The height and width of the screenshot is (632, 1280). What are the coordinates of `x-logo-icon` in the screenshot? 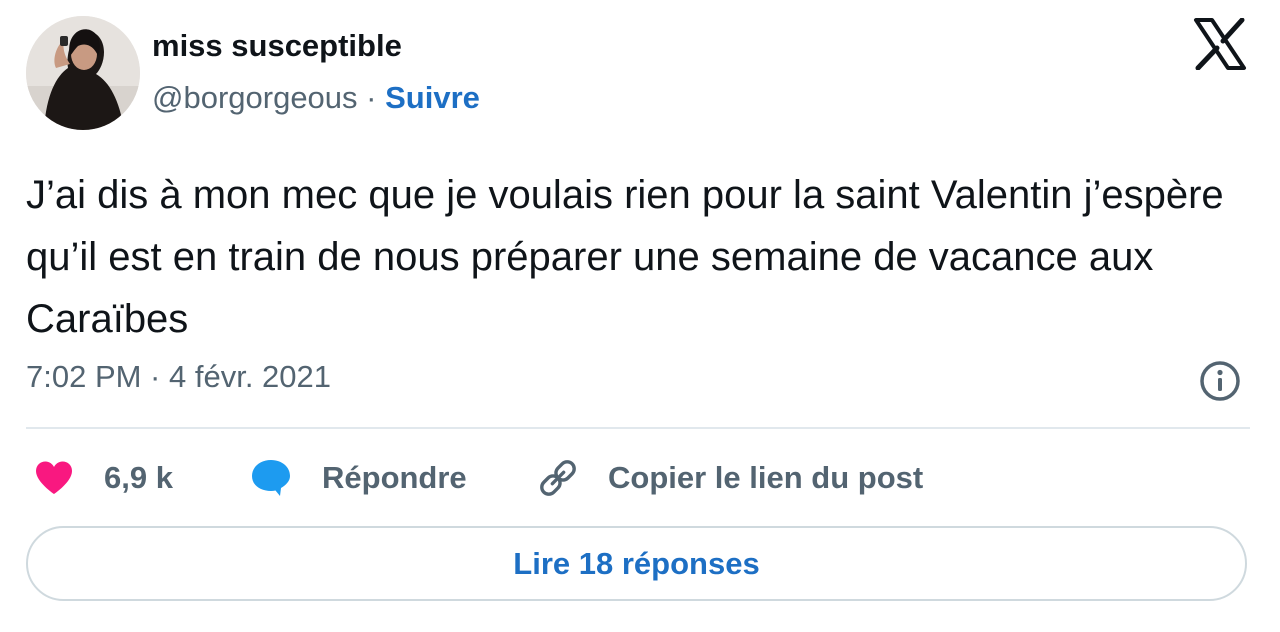 It's located at (1220, 44).